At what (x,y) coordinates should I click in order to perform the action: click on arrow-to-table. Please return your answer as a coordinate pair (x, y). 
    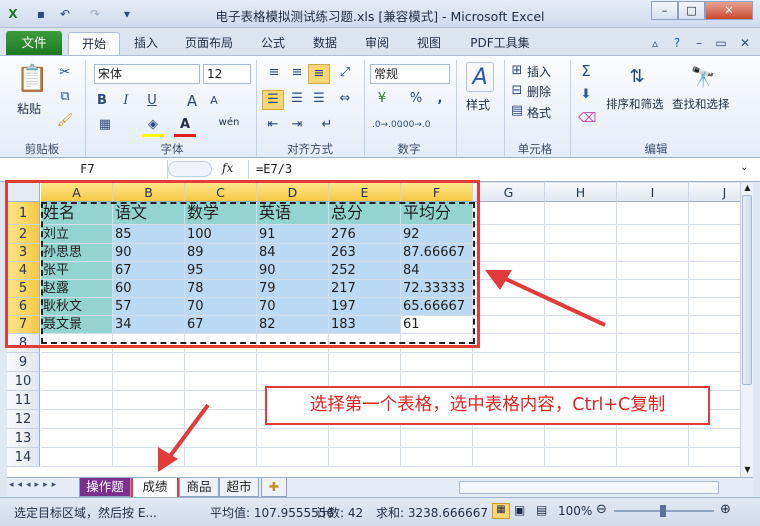
    Looking at the image, I should click on (545, 298).